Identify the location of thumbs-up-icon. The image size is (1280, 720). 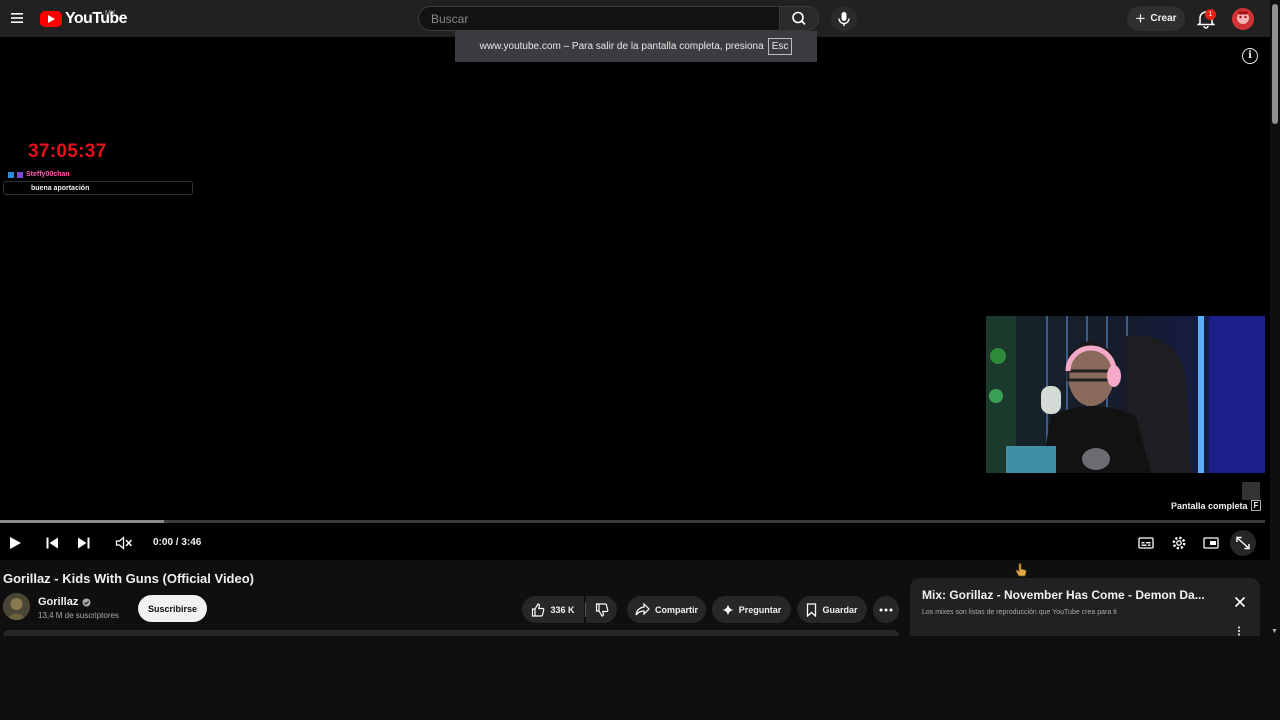
(538, 609).